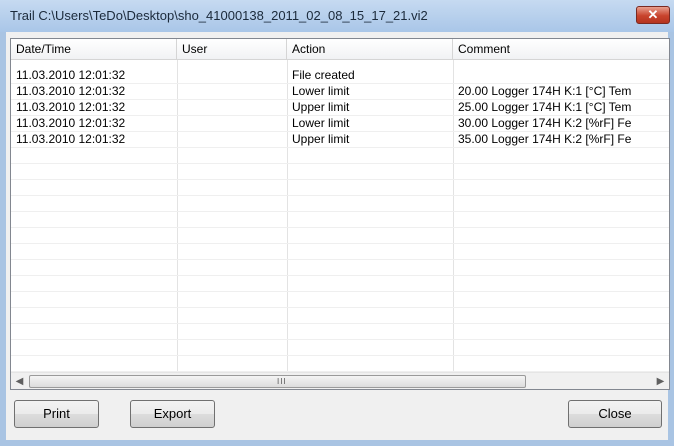 This screenshot has height=446, width=674. Describe the element at coordinates (56, 414) in the screenshot. I see `print-button: Print` at that location.